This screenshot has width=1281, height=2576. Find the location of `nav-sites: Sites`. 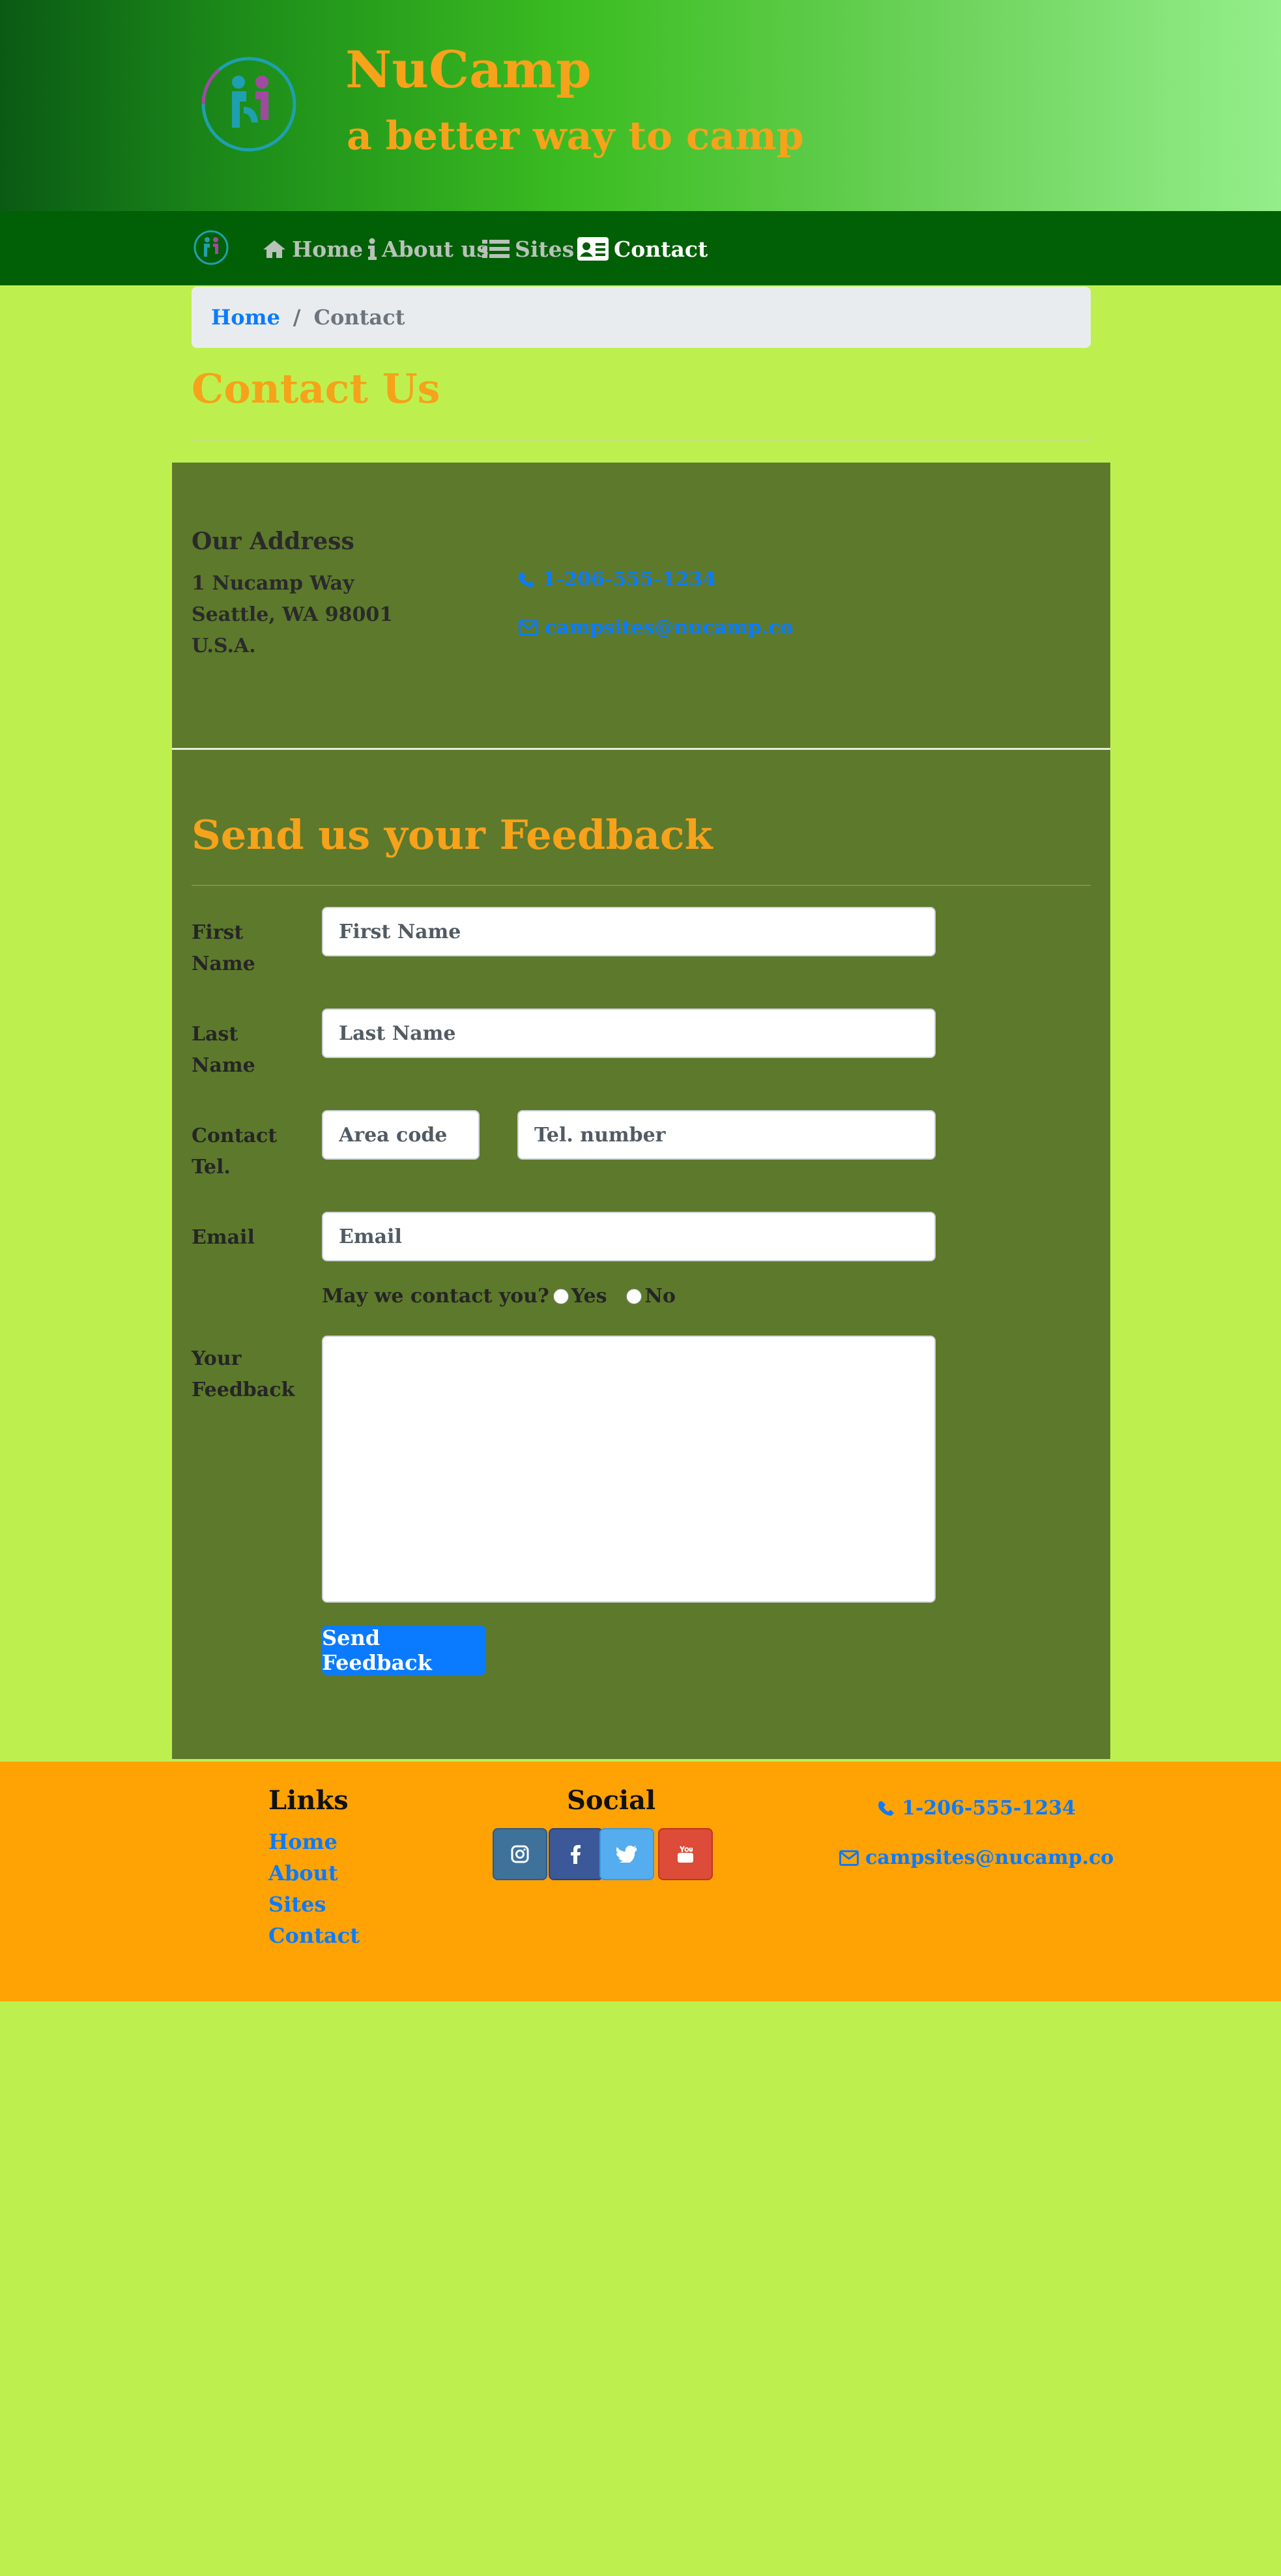

nav-sites: Sites is located at coordinates (528, 249).